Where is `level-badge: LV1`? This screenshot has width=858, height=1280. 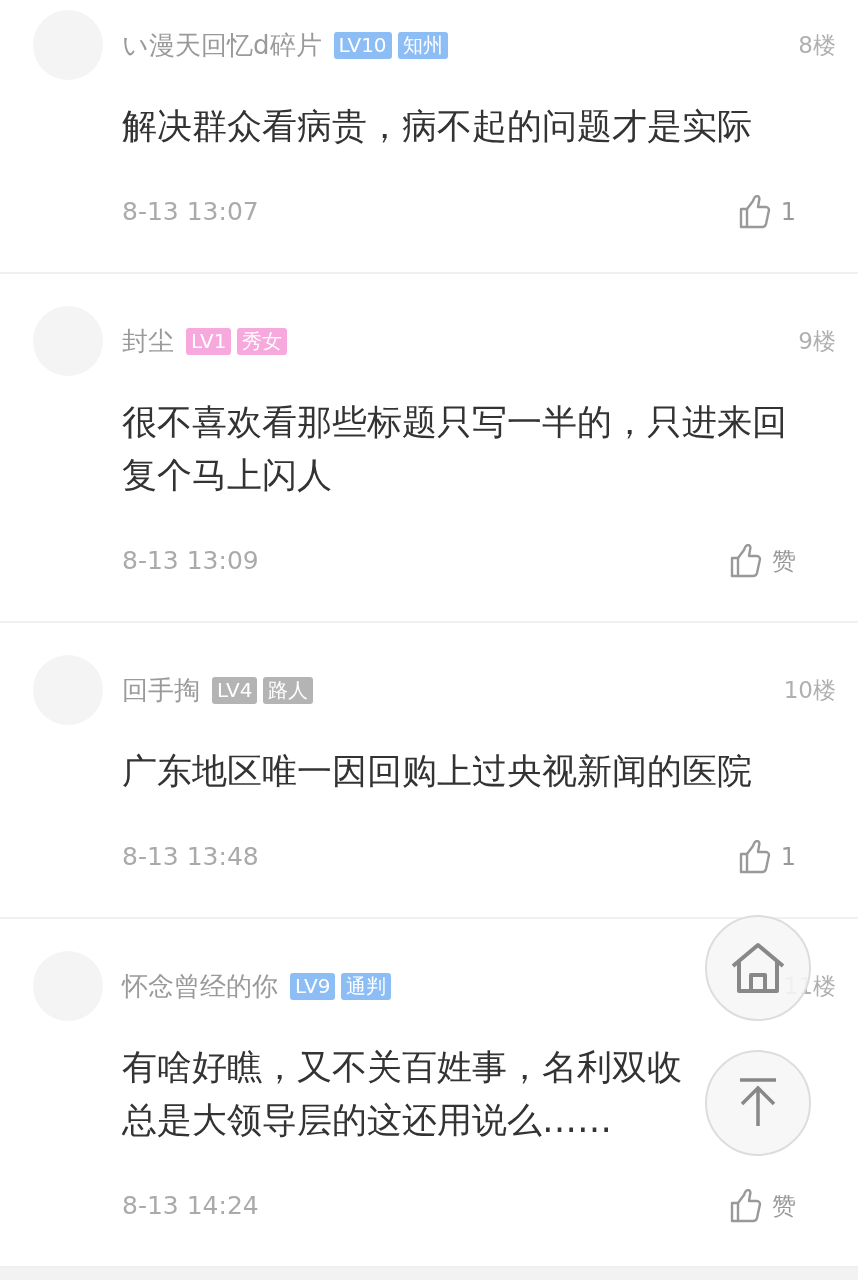 level-badge: LV1 is located at coordinates (209, 341).